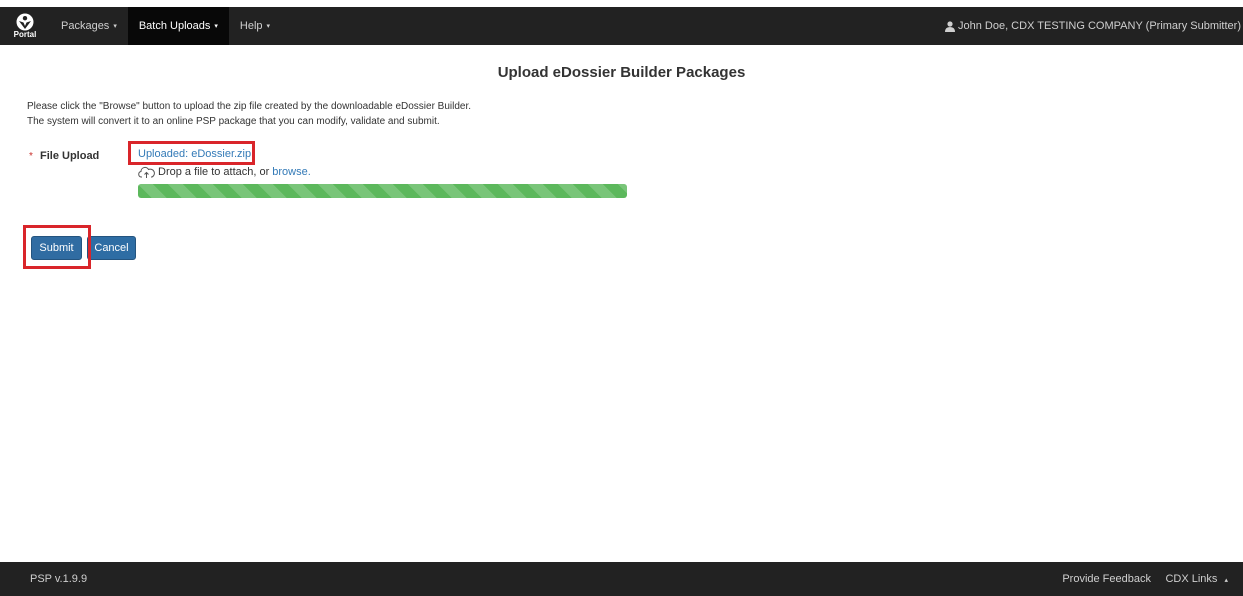 This screenshot has height=596, width=1243. I want to click on cdx-links-menu: CDX Links ▴, so click(1196, 579).